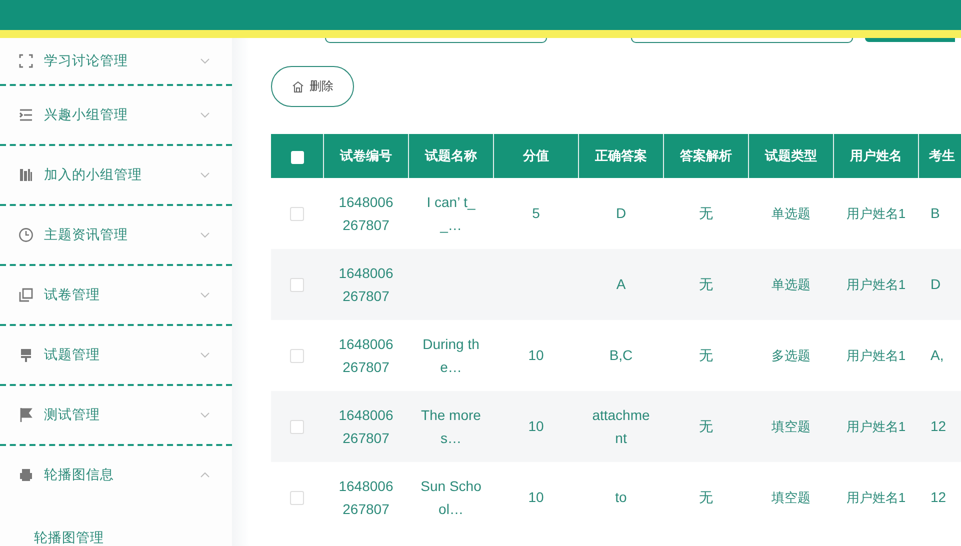 The image size is (961, 546). I want to click on sidebar-menu-item: 加入的小组管理, so click(116, 175).